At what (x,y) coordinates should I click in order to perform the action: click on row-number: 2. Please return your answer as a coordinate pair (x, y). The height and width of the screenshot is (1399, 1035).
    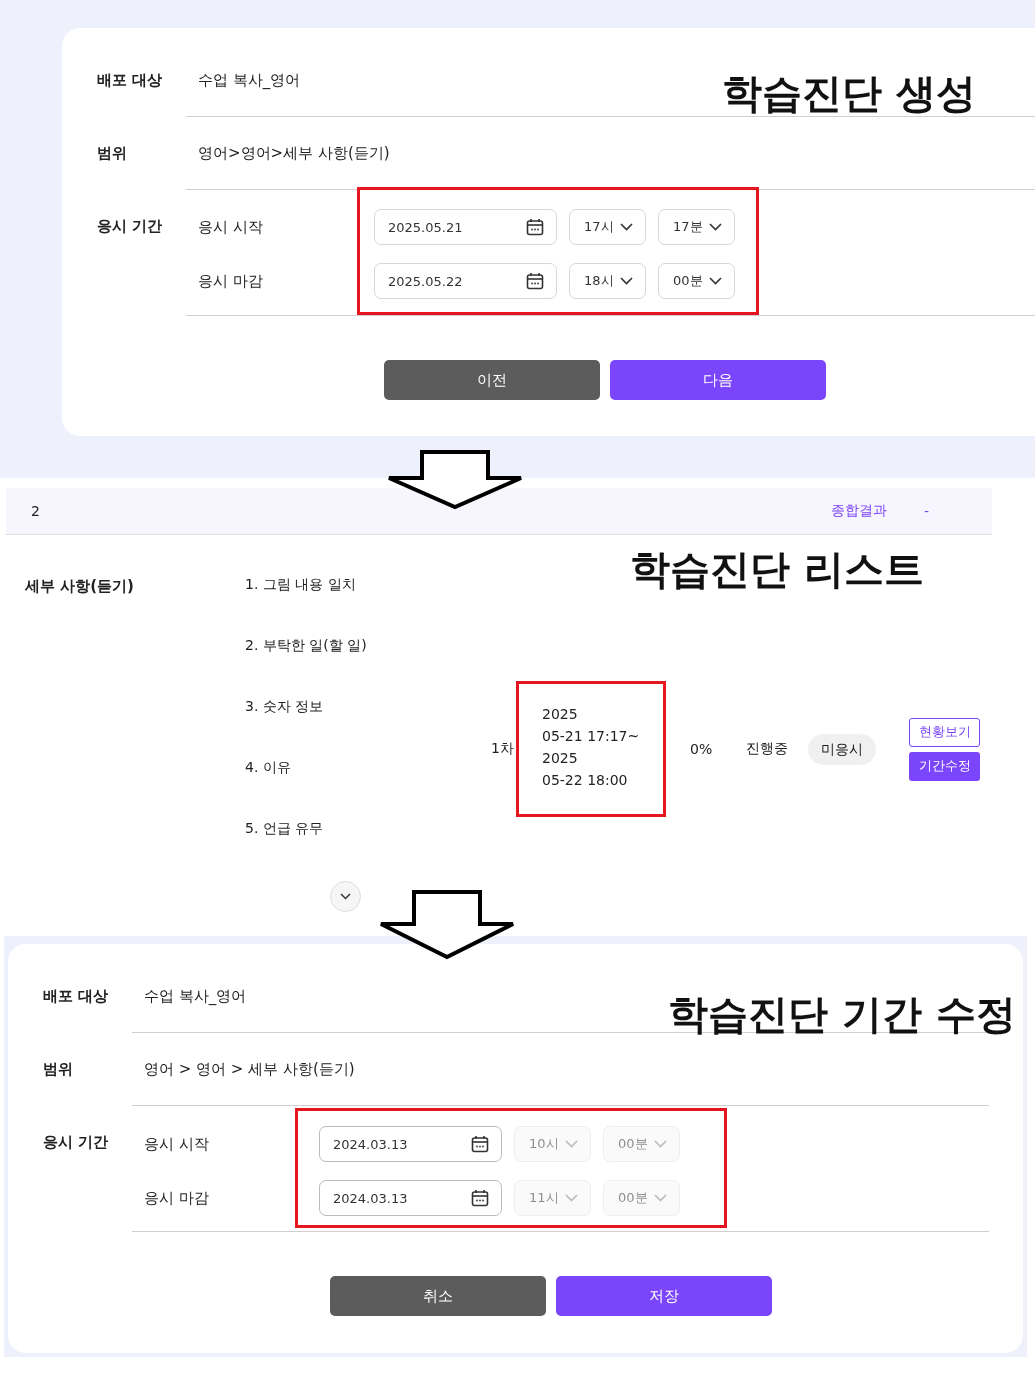
    Looking at the image, I should click on (35, 511).